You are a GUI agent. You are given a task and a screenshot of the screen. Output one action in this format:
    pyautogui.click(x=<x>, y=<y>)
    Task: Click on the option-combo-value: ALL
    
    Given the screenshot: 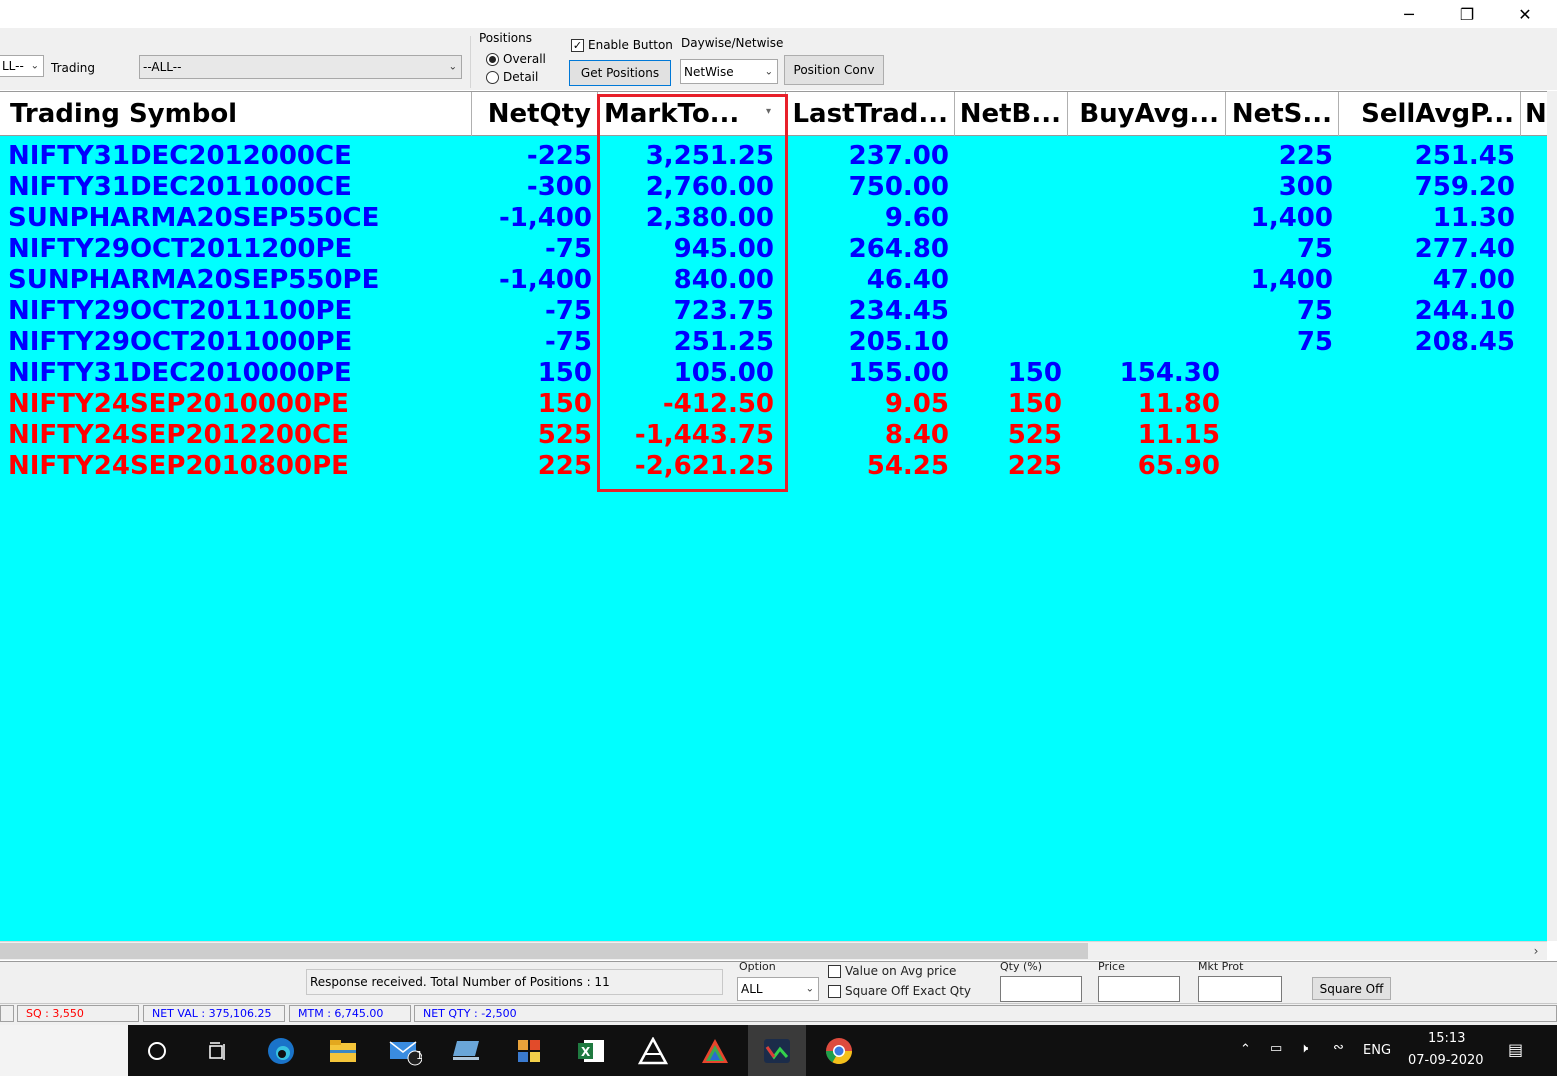 What is the action you would take?
    pyautogui.click(x=752, y=989)
    